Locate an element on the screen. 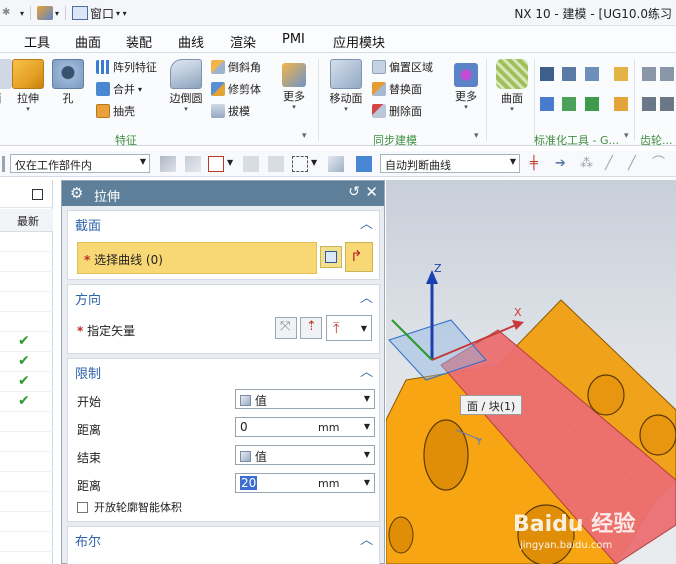 The image size is (676, 564). menu-assembly: 装配 is located at coordinates (139, 41).